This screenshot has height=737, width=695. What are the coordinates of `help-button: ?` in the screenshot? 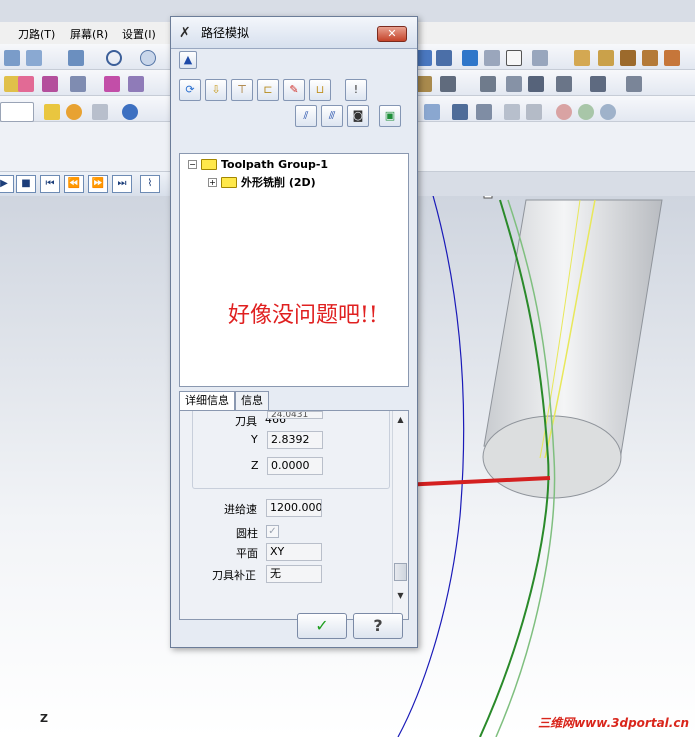 It's located at (378, 626).